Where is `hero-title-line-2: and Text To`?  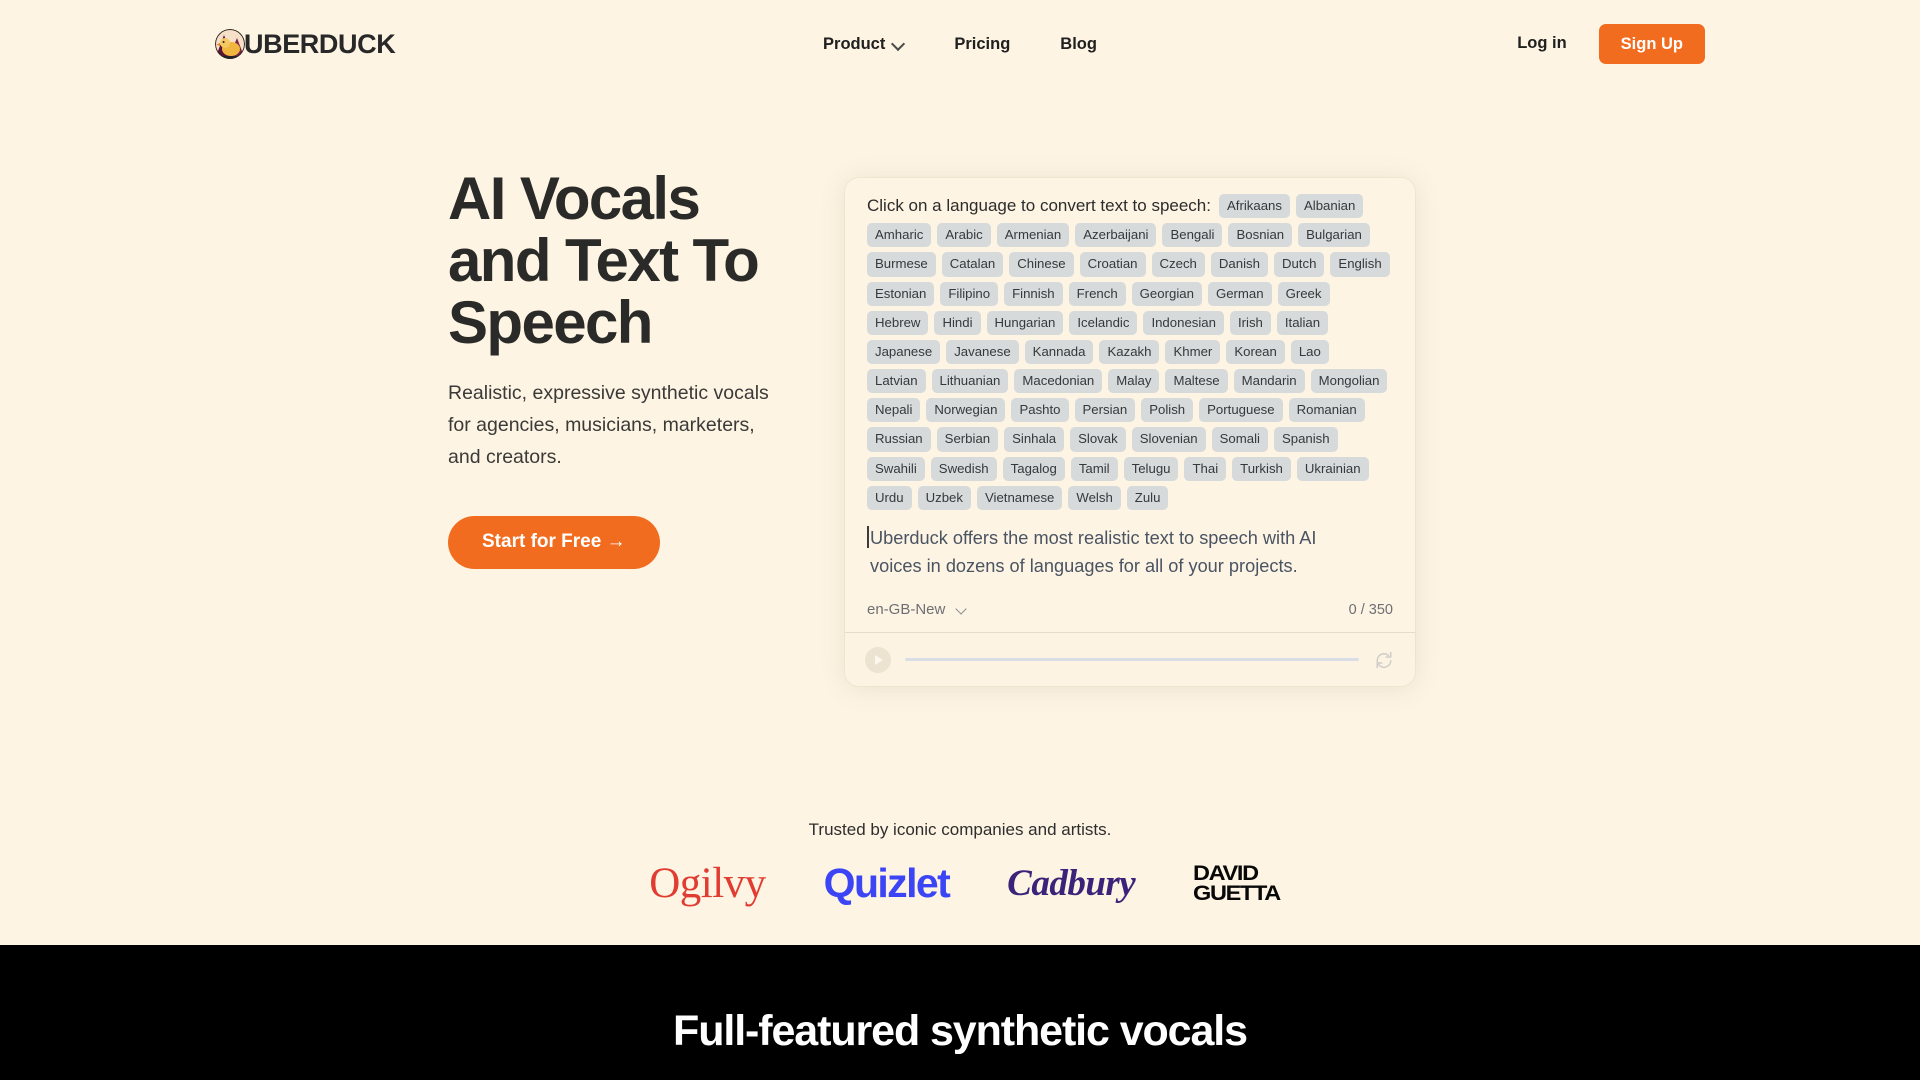
hero-title-line-2: and Text To is located at coordinates (604, 260).